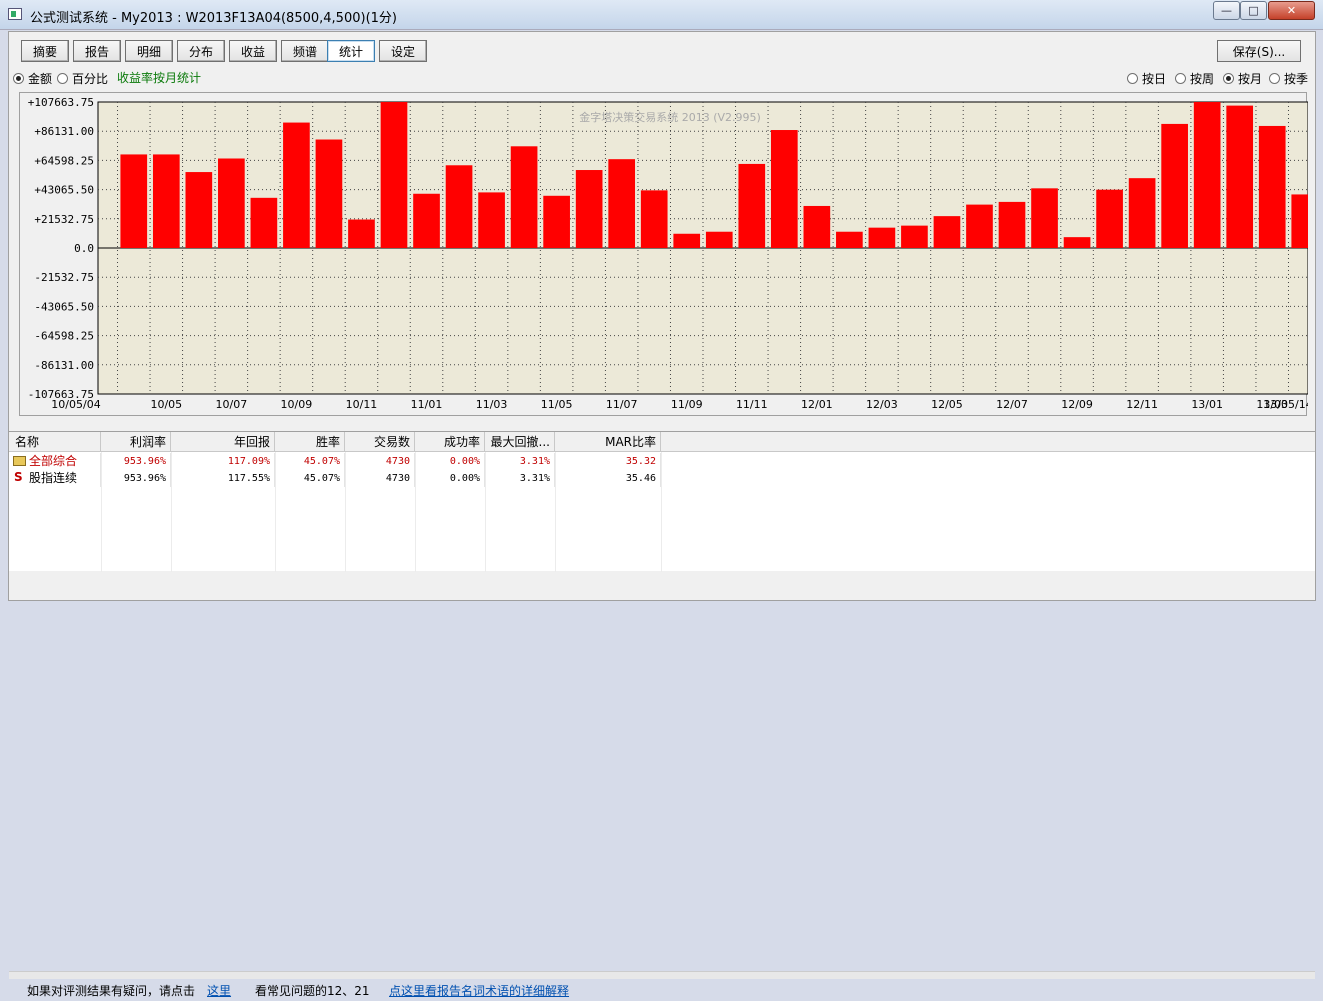 This screenshot has width=1323, height=1001. What do you see at coordinates (253, 51) in the screenshot?
I see `tab-4: 收益` at bounding box center [253, 51].